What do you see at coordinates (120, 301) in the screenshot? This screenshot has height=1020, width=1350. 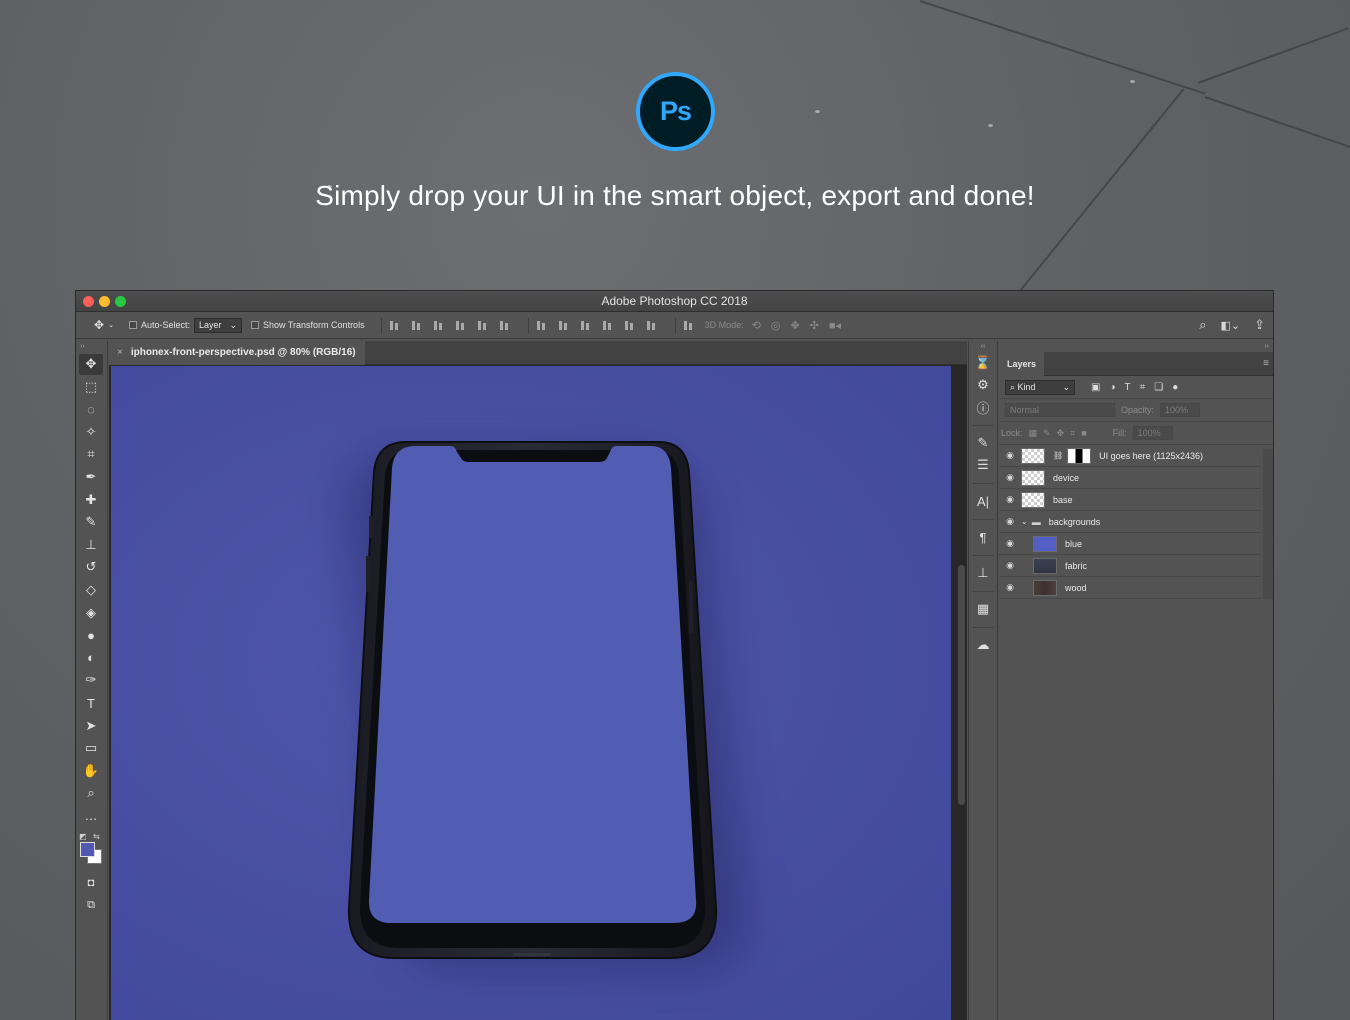 I see `zoom-window-button` at bounding box center [120, 301].